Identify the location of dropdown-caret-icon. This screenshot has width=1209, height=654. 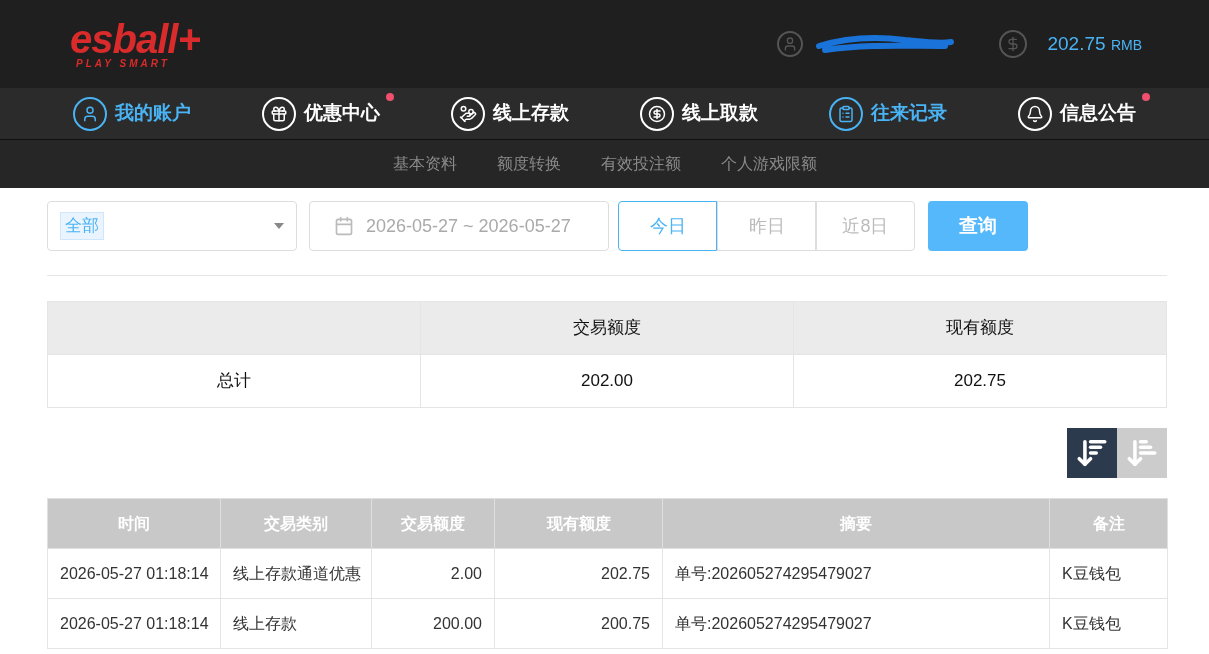
(279, 226).